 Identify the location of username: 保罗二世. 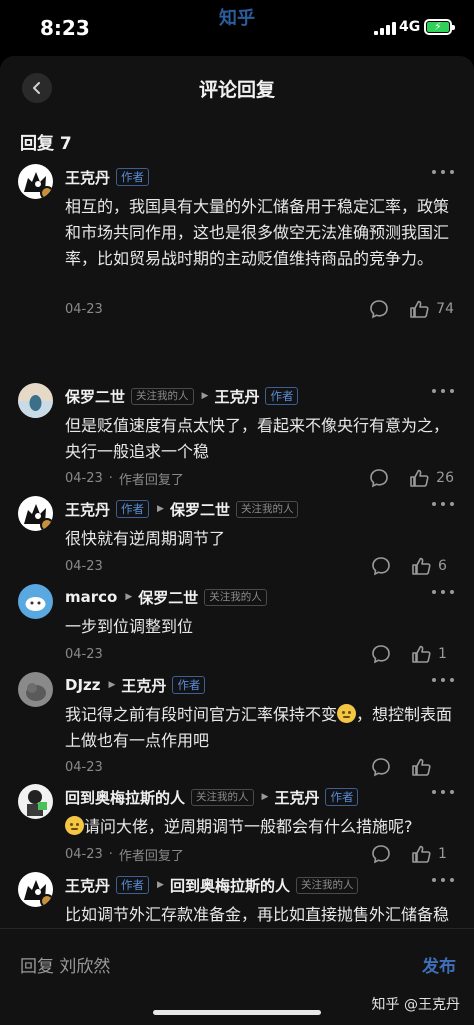
(95, 396).